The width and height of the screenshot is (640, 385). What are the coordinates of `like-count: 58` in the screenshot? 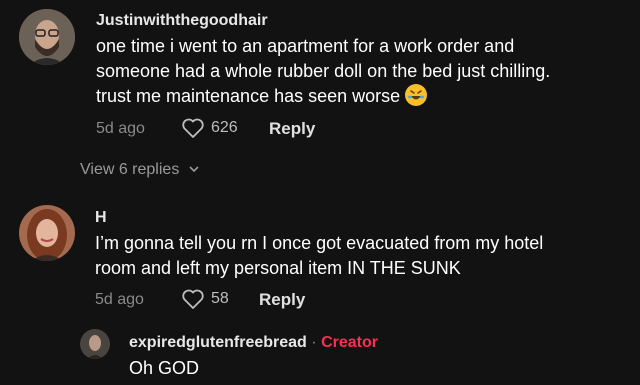 It's located at (220, 298).